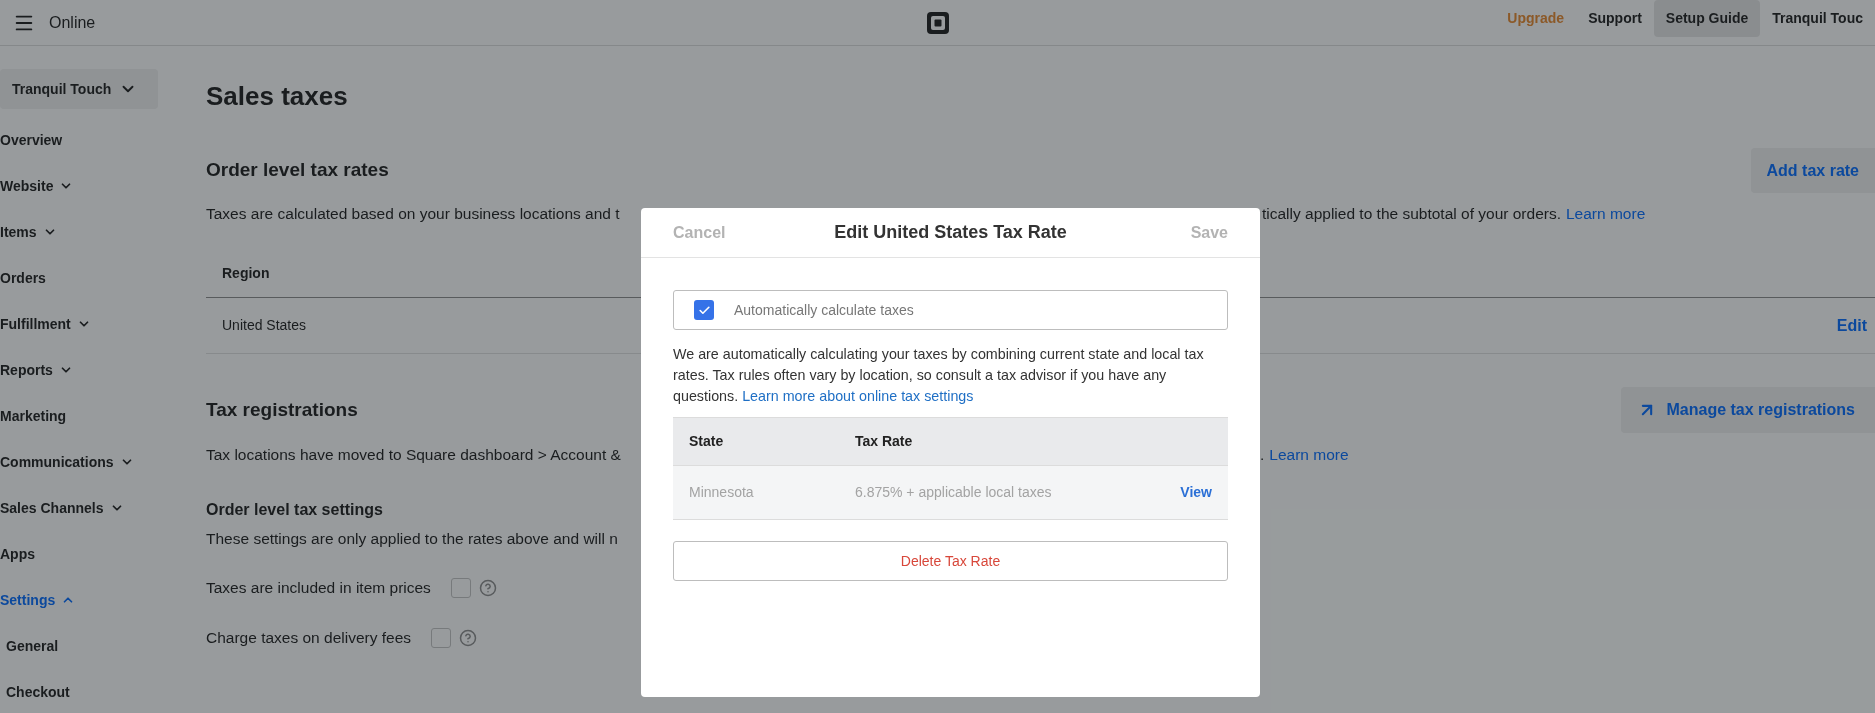 The width and height of the screenshot is (1875, 713). Describe the element at coordinates (277, 96) in the screenshot. I see `page-title: Sales taxes` at that location.